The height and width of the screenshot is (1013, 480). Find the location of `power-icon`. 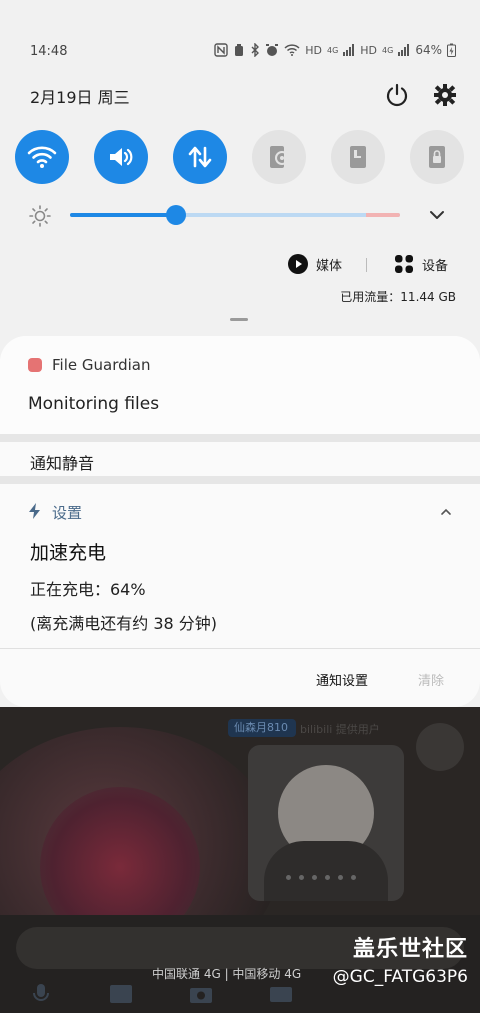

power-icon is located at coordinates (397, 95).